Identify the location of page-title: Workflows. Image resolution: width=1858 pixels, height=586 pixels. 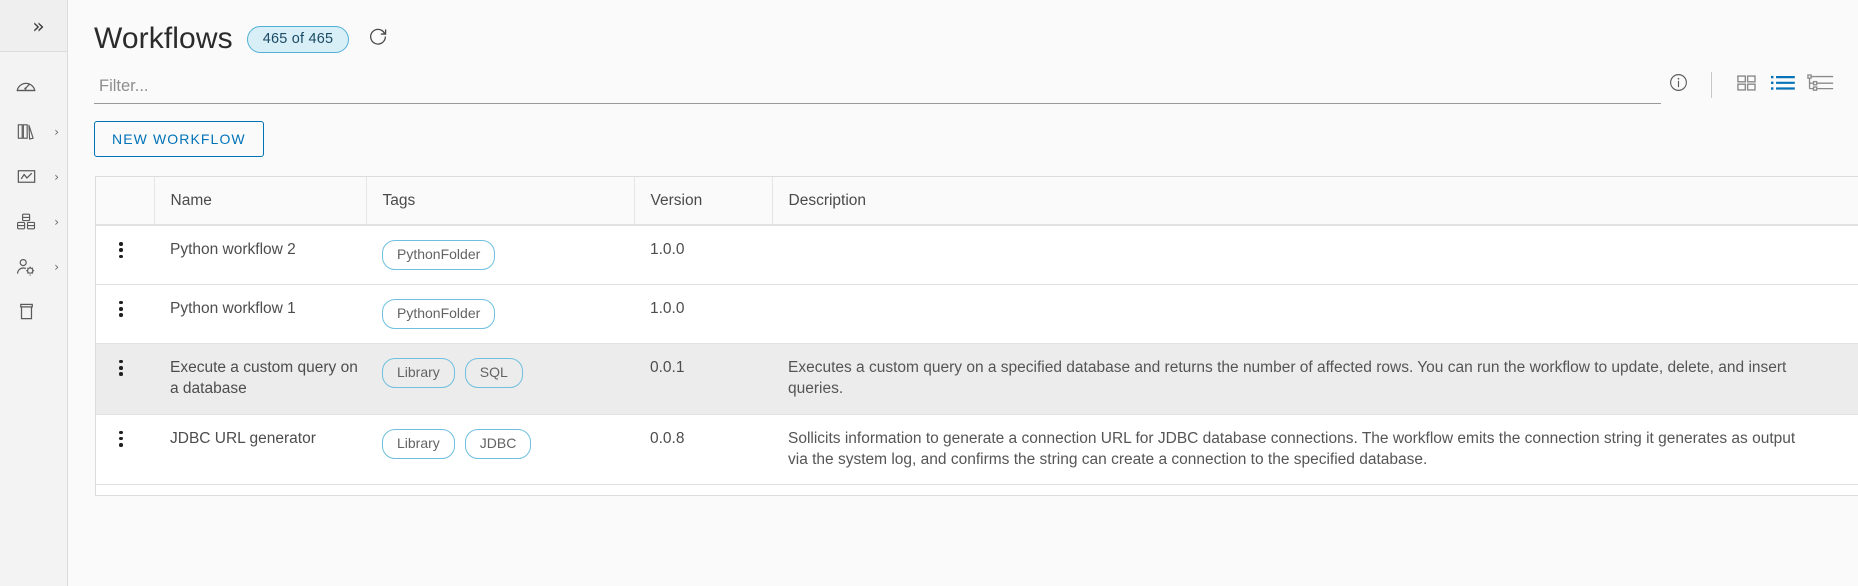
(163, 38).